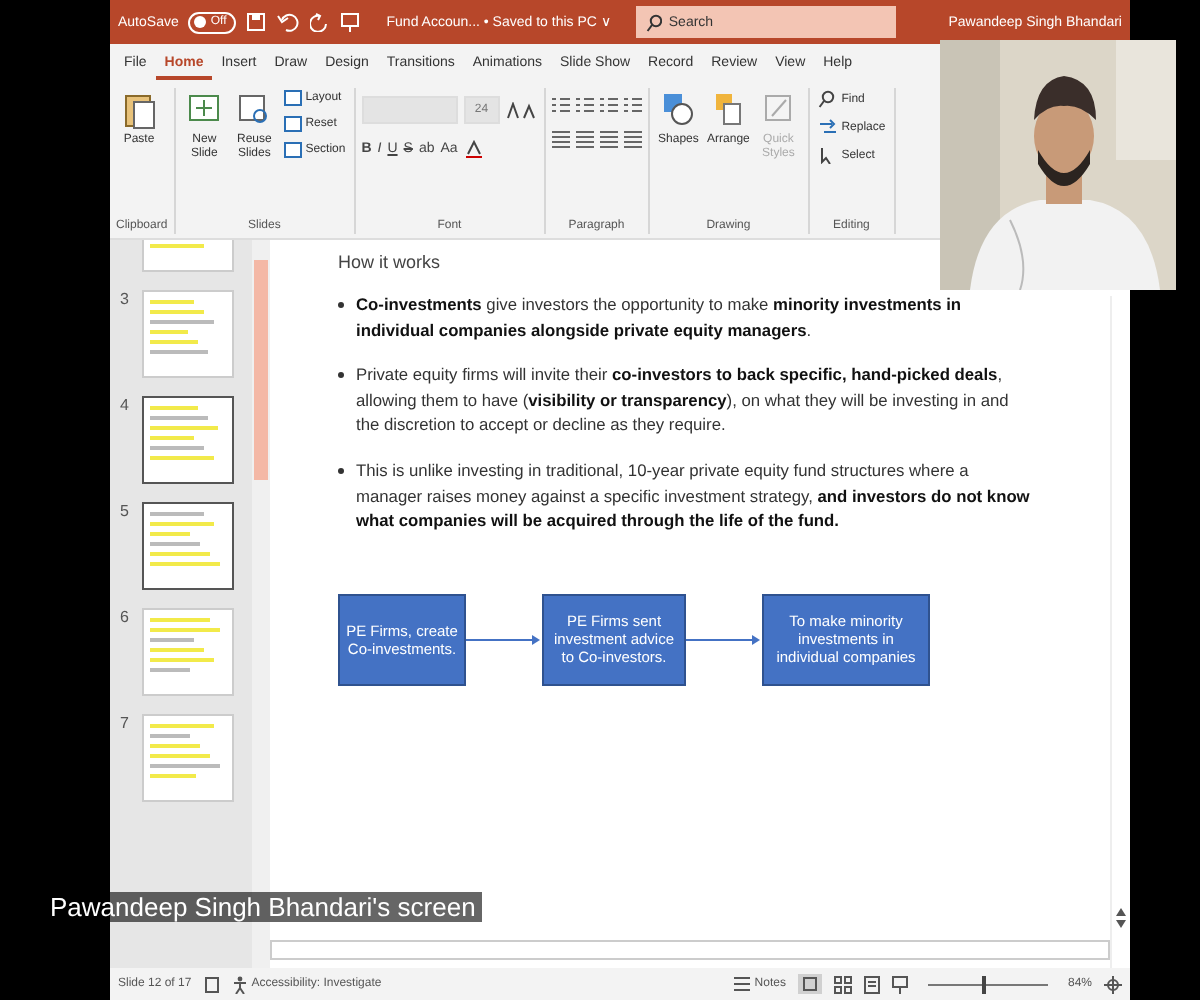 The image size is (1200, 1000). What do you see at coordinates (678, 110) in the screenshot?
I see `shapes-icon` at bounding box center [678, 110].